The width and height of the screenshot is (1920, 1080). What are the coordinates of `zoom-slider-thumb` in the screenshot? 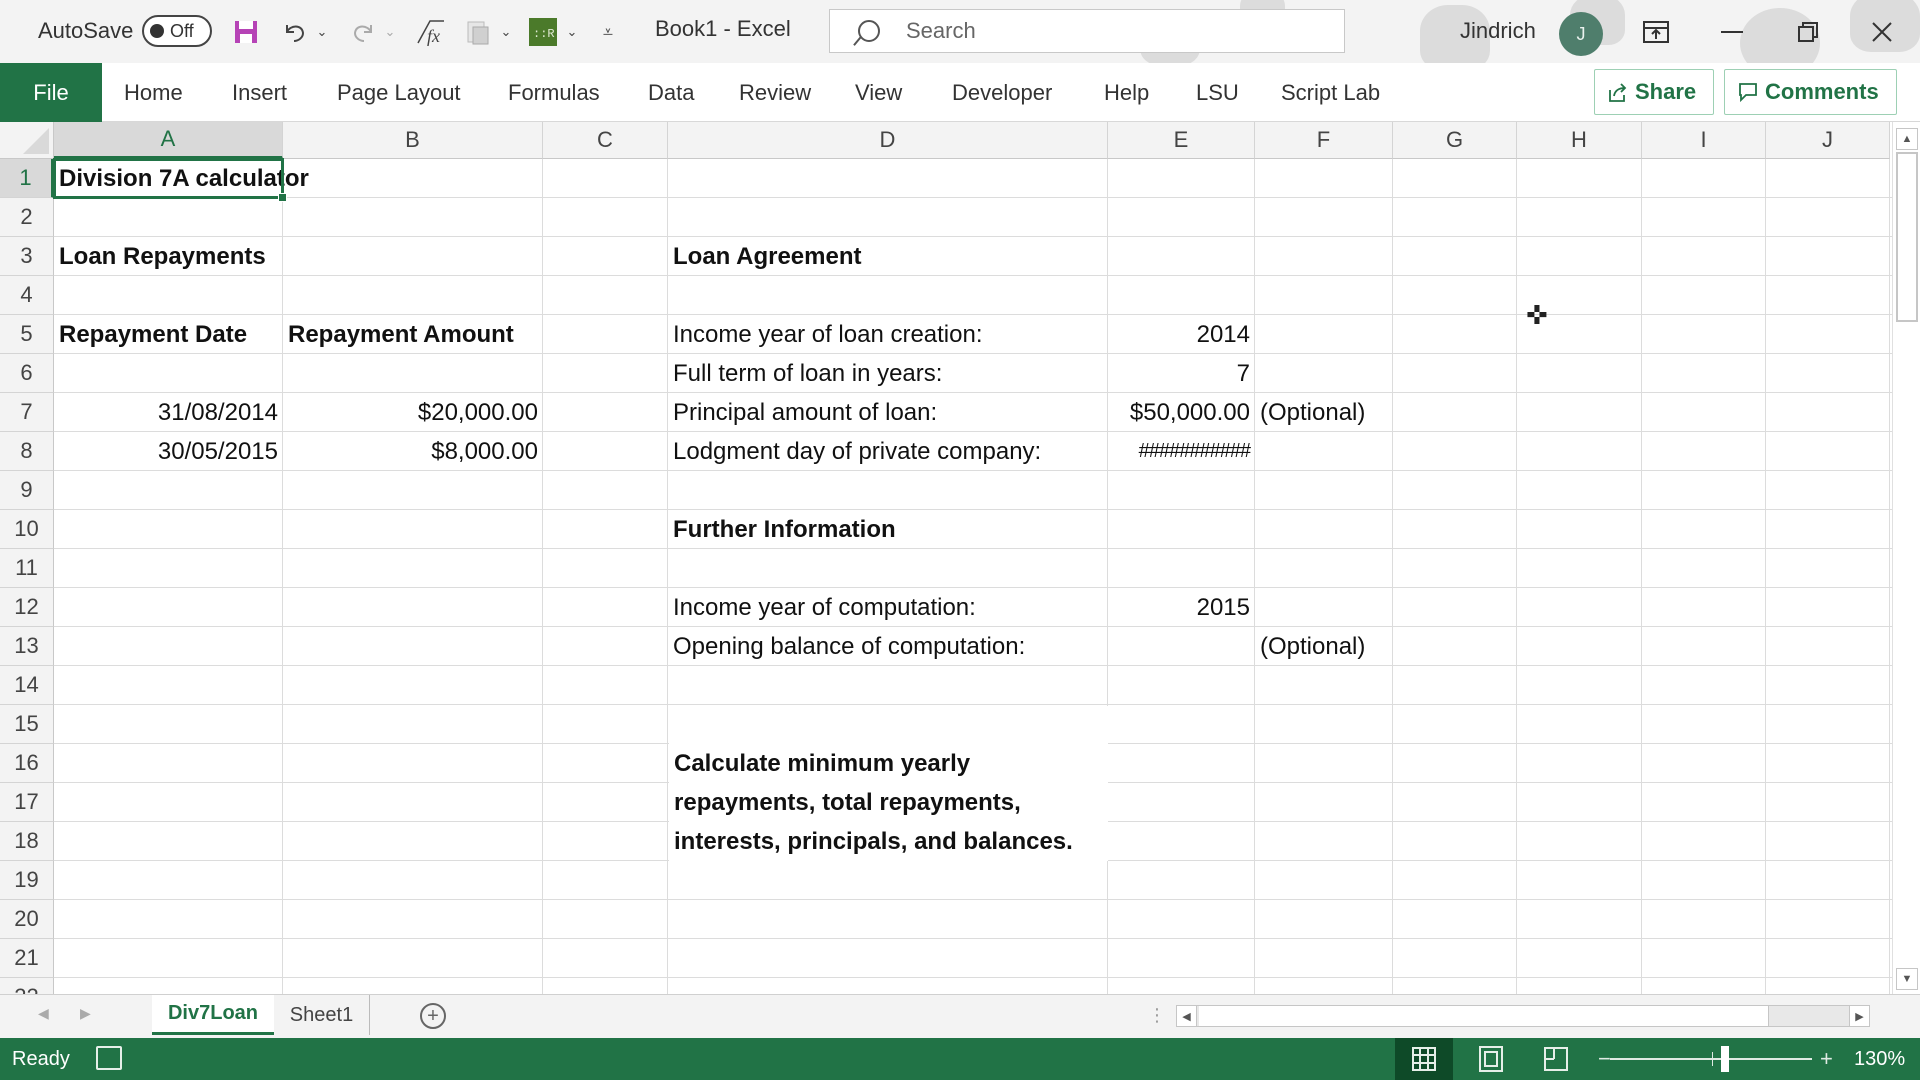 It's located at (1725, 1059).